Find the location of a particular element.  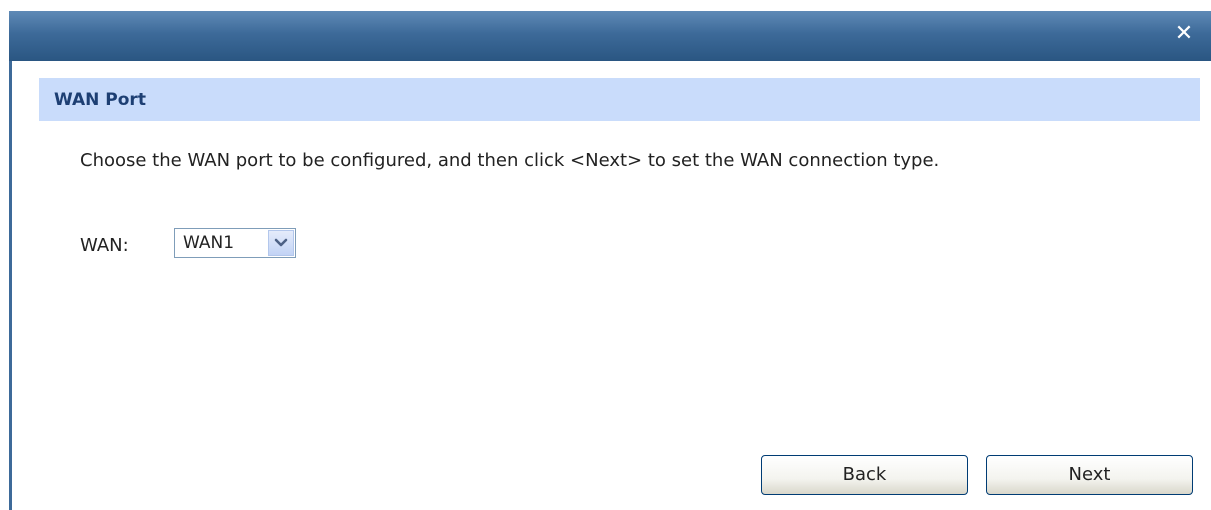

section-title: WAN Port is located at coordinates (100, 100).